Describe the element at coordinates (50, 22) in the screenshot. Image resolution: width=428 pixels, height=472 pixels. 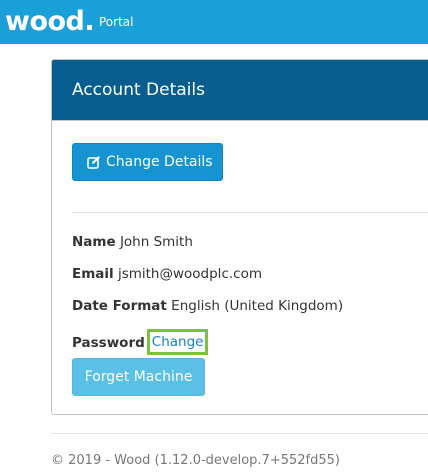
I see `wood-logo: wood.` at that location.